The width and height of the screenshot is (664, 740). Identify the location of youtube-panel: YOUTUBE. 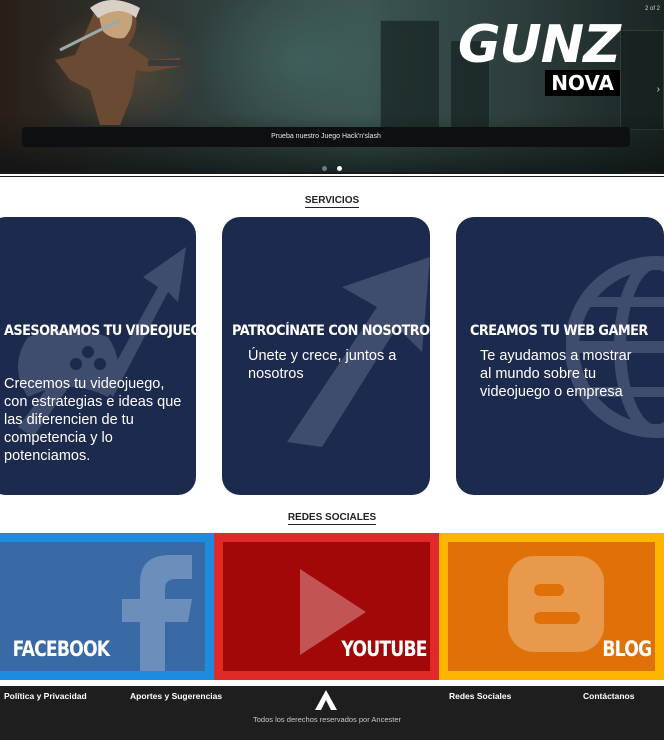
(326, 606).